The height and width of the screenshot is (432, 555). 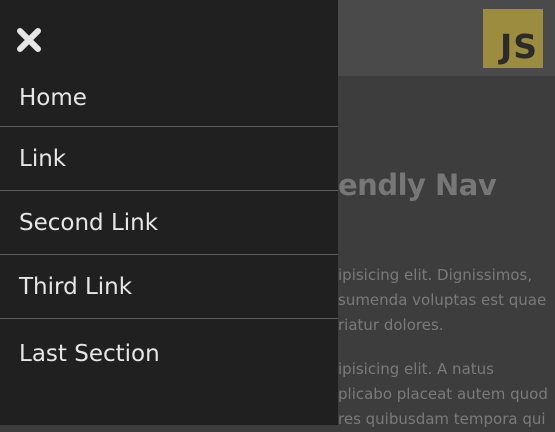 I want to click on close-button, so click(x=29, y=40).